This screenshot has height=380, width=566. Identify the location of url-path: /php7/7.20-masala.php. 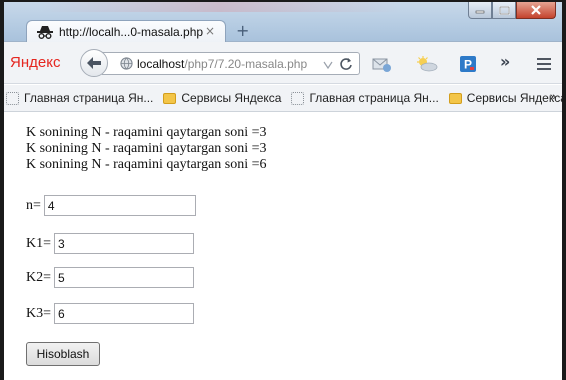
(246, 63).